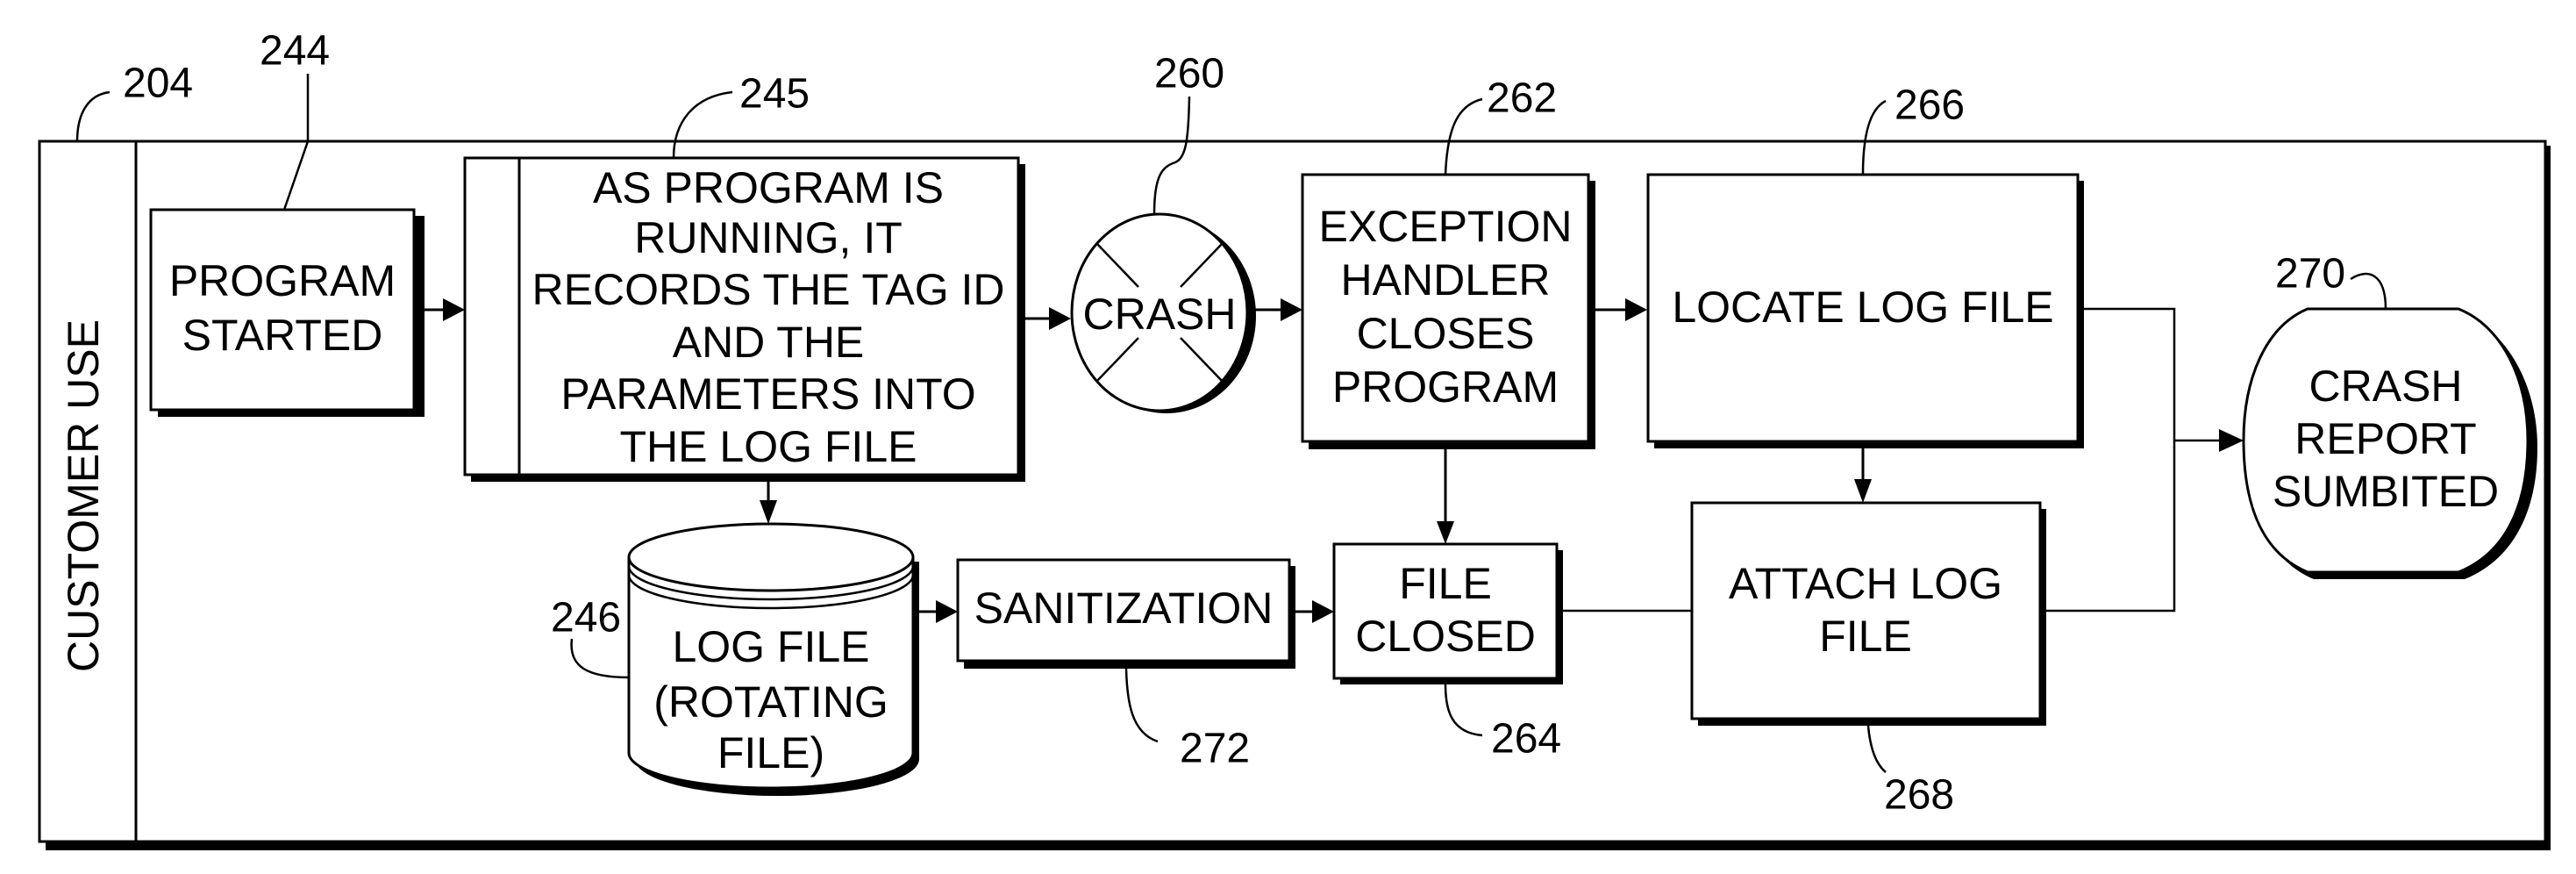  What do you see at coordinates (84, 496) in the screenshot?
I see `lane-label: CUSTOMER USE` at bounding box center [84, 496].